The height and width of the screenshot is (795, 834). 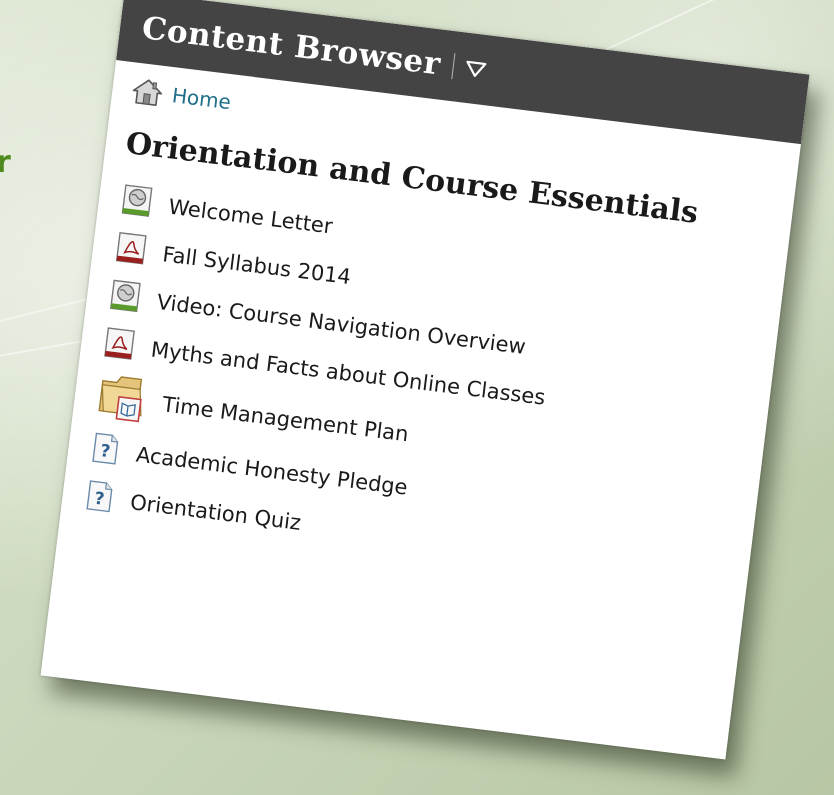 I want to click on home-icon, so click(x=147, y=91).